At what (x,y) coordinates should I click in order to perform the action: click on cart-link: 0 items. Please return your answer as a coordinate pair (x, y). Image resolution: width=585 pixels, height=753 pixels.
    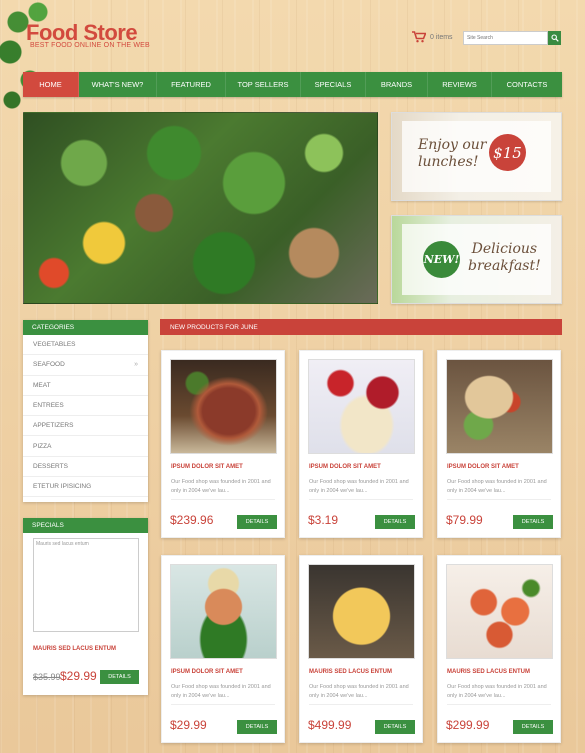
    Looking at the image, I should click on (432, 37).